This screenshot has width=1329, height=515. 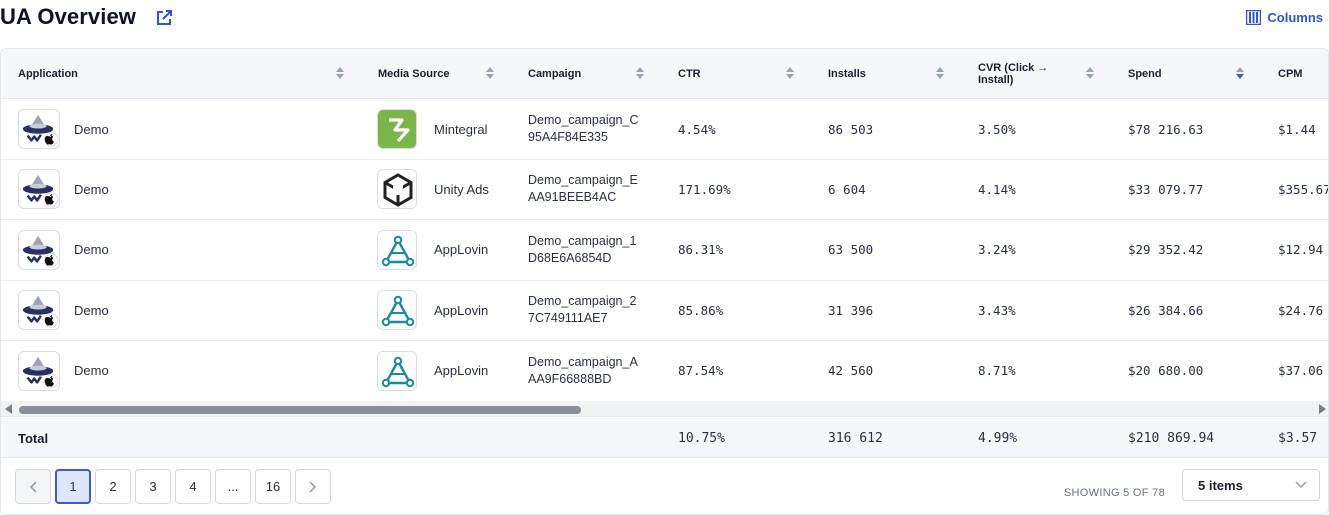 What do you see at coordinates (397, 189) in the screenshot?
I see `unity-logo` at bounding box center [397, 189].